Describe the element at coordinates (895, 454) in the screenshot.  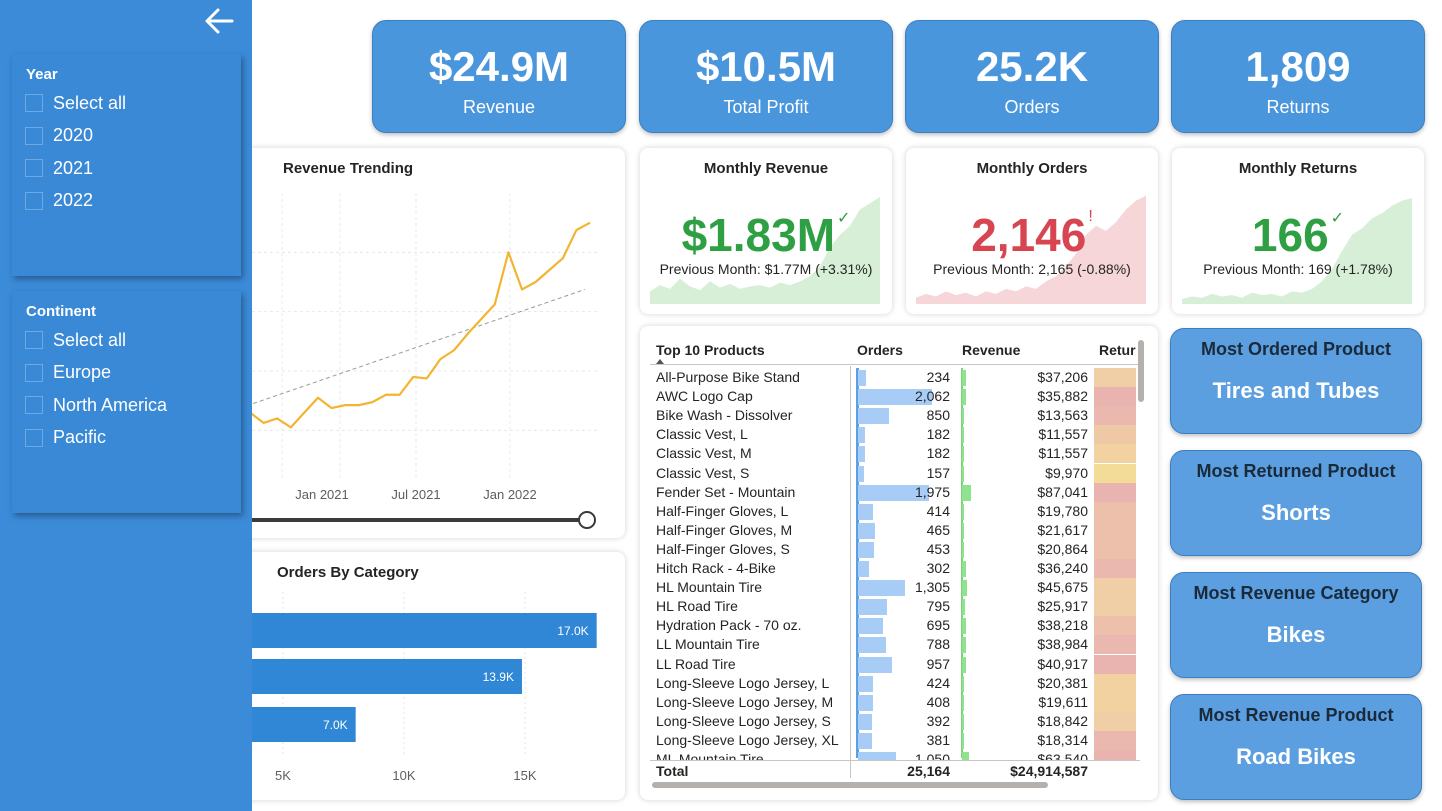
I see `table-row: Classic Vest, M 182 $11,557` at that location.